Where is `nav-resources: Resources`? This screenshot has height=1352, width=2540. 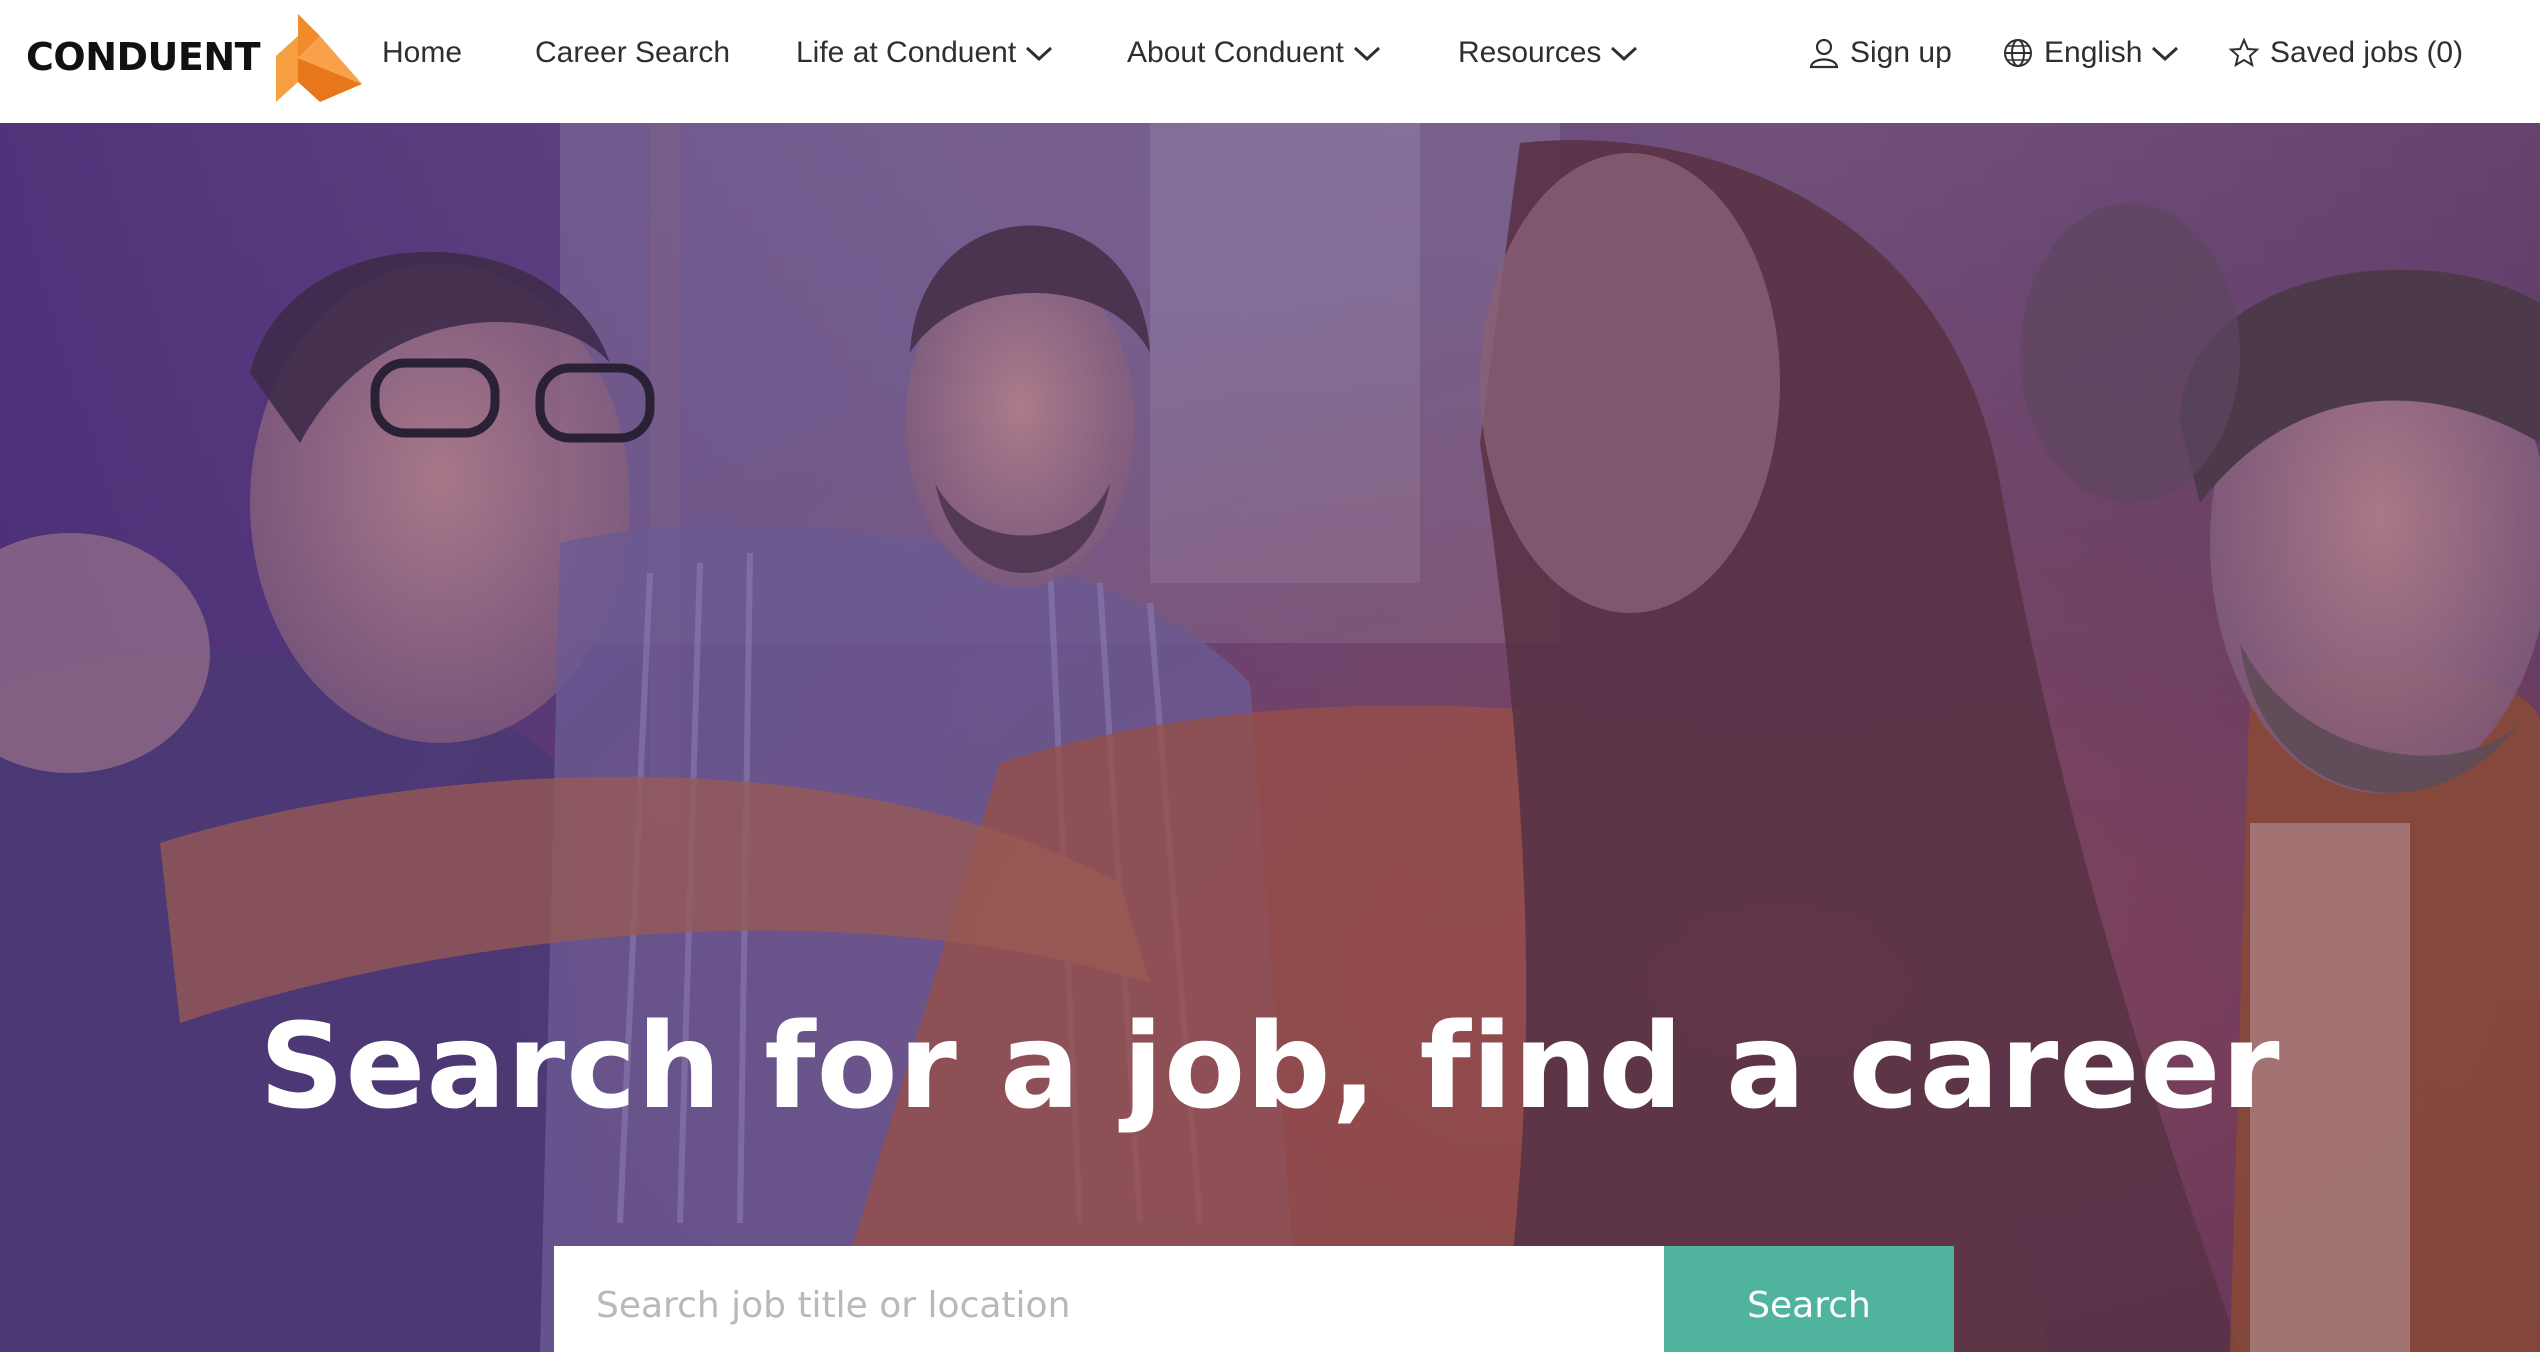
nav-resources: Resources is located at coordinates (1548, 53).